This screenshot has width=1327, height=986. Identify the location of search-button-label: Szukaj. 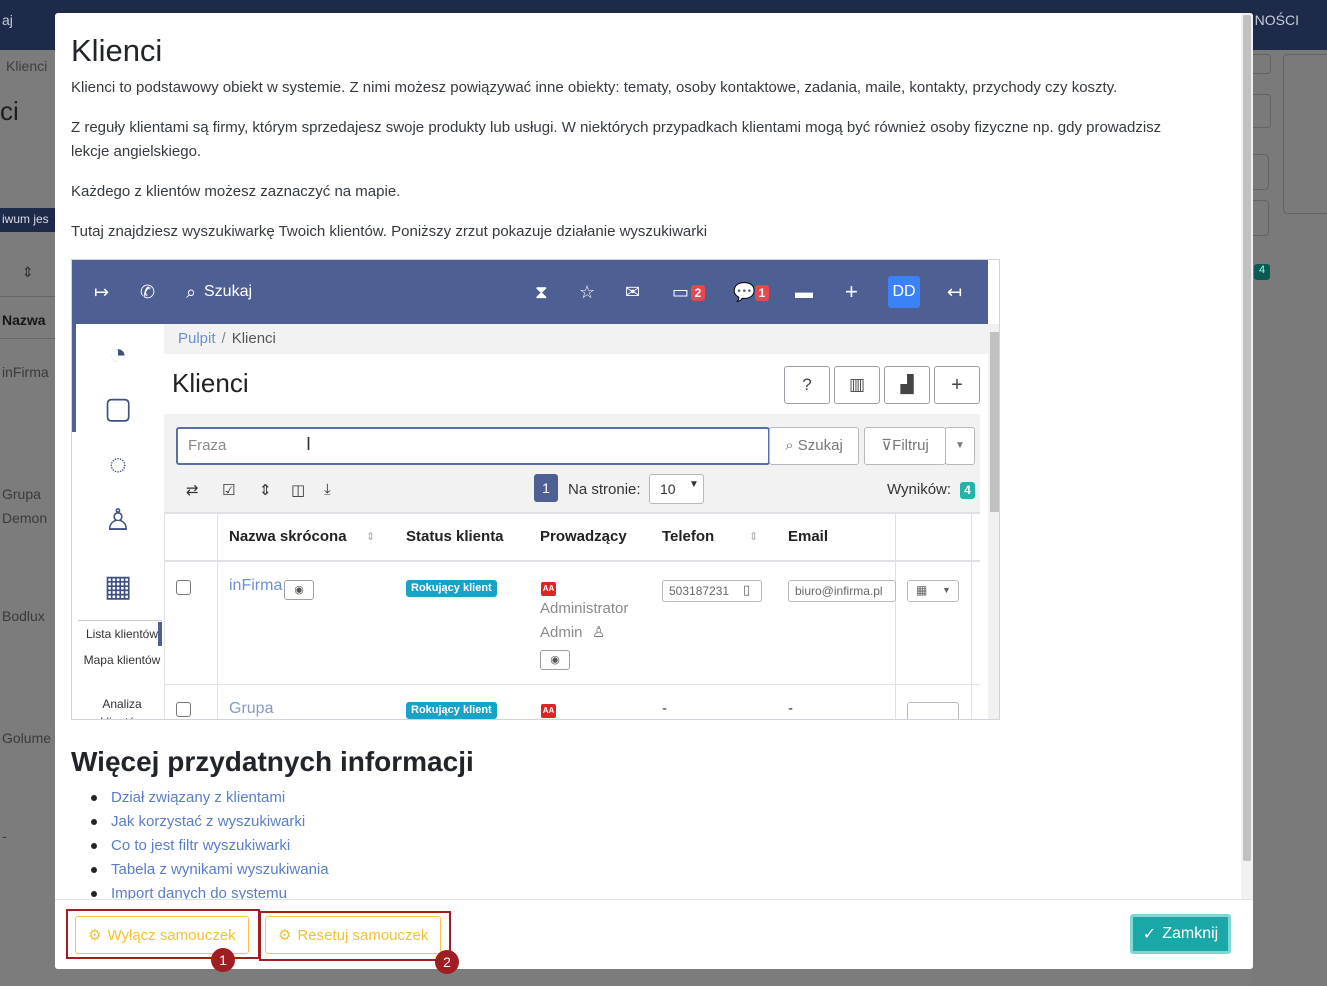
(820, 445).